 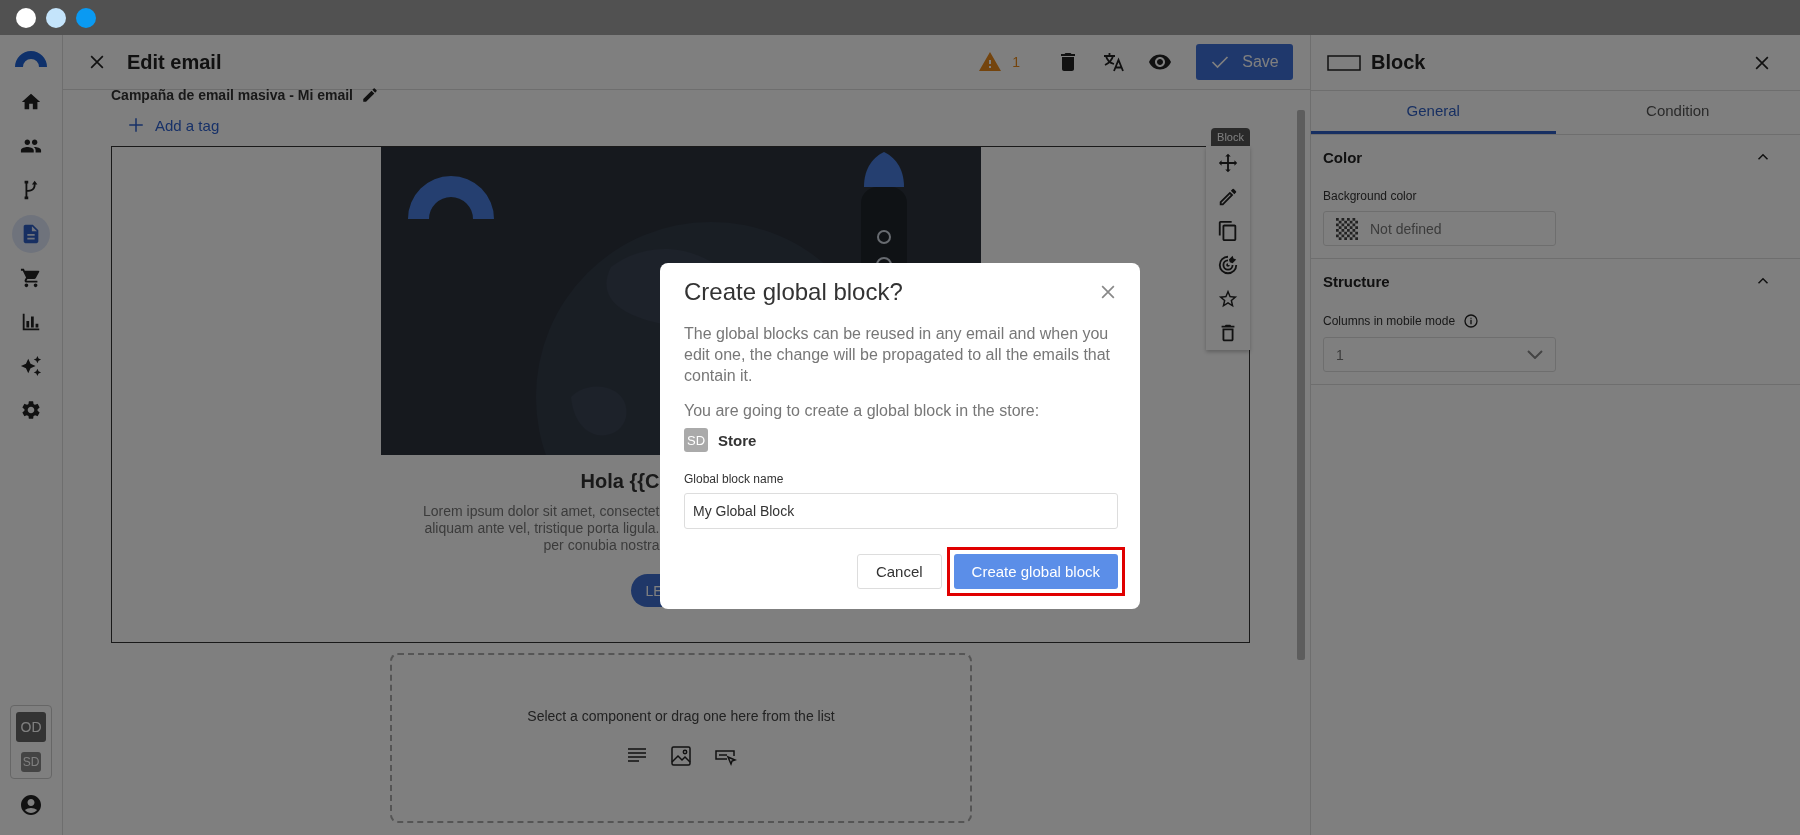 What do you see at coordinates (681, 756) in the screenshot?
I see `image-icon` at bounding box center [681, 756].